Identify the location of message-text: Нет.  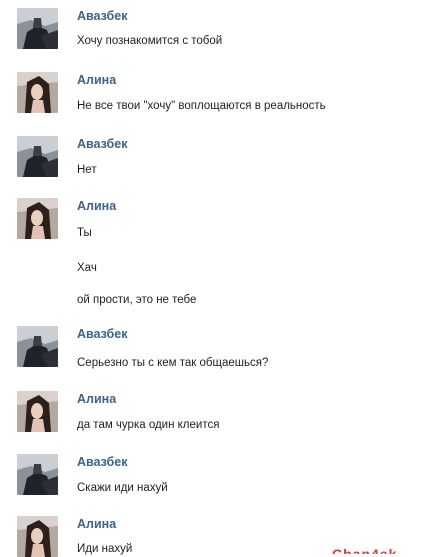
(87, 170).